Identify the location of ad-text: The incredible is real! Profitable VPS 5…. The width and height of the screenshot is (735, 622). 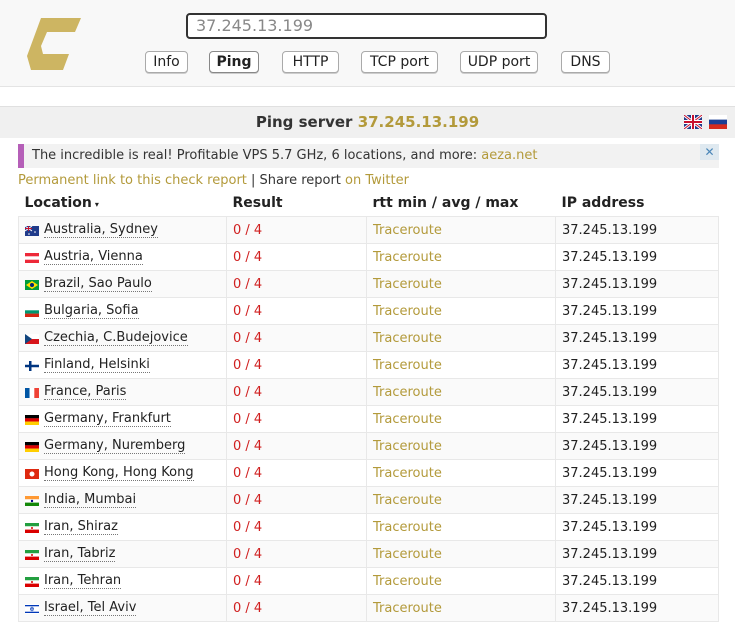
(285, 155).